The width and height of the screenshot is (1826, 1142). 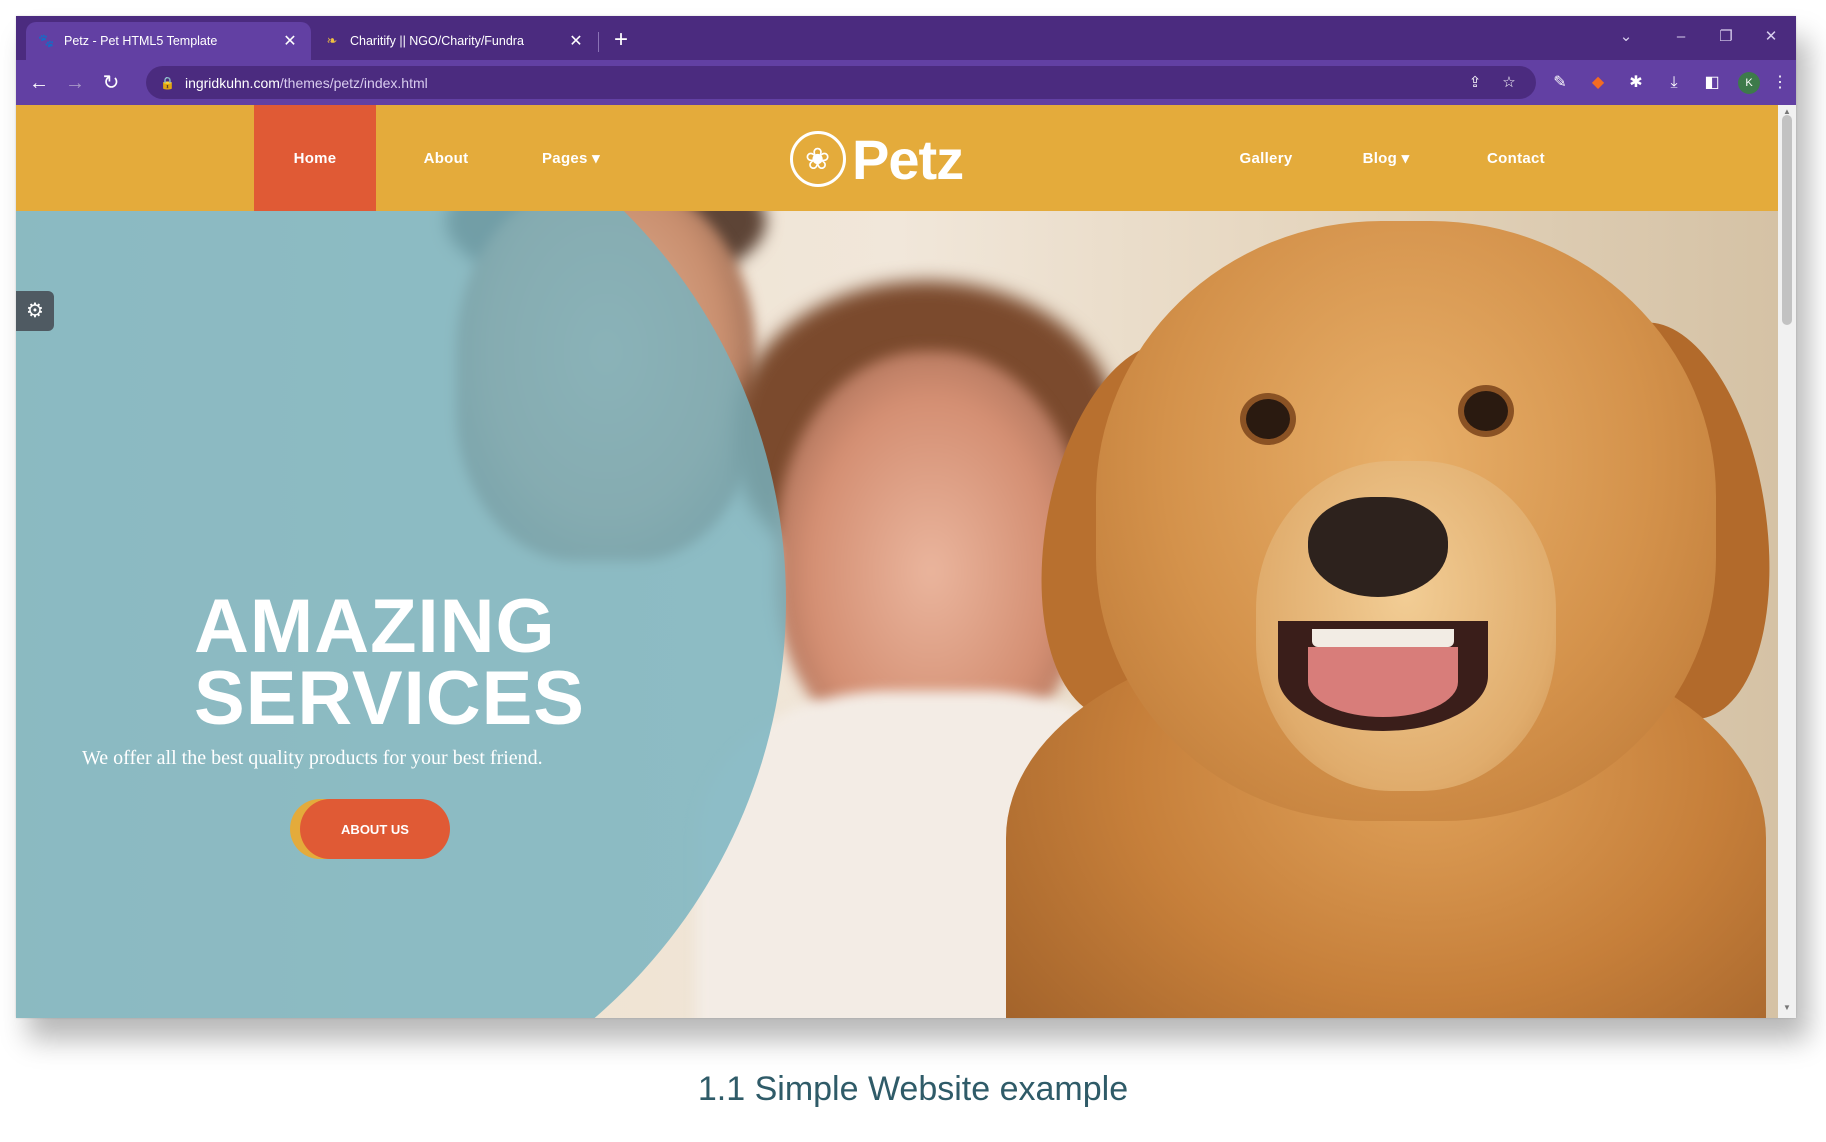 What do you see at coordinates (1560, 83) in the screenshot?
I see `eyedropper-extension-icon: ✎` at bounding box center [1560, 83].